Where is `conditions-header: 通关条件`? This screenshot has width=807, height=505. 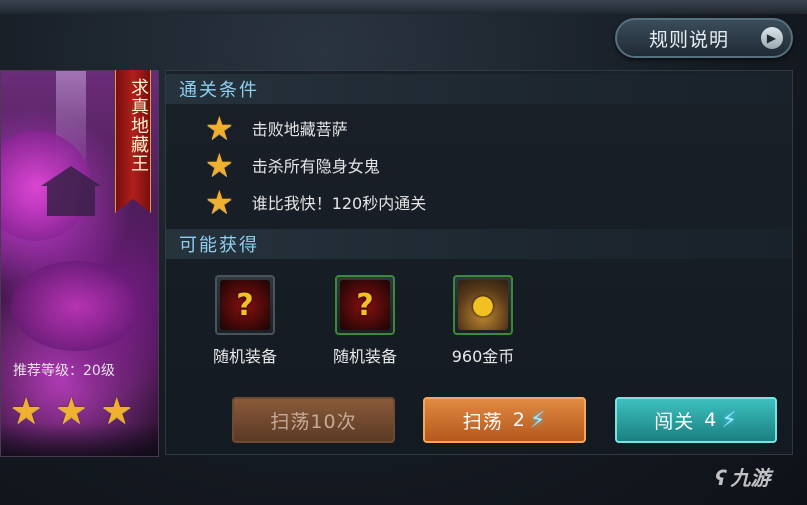 conditions-header: 通关条件 is located at coordinates (479, 89).